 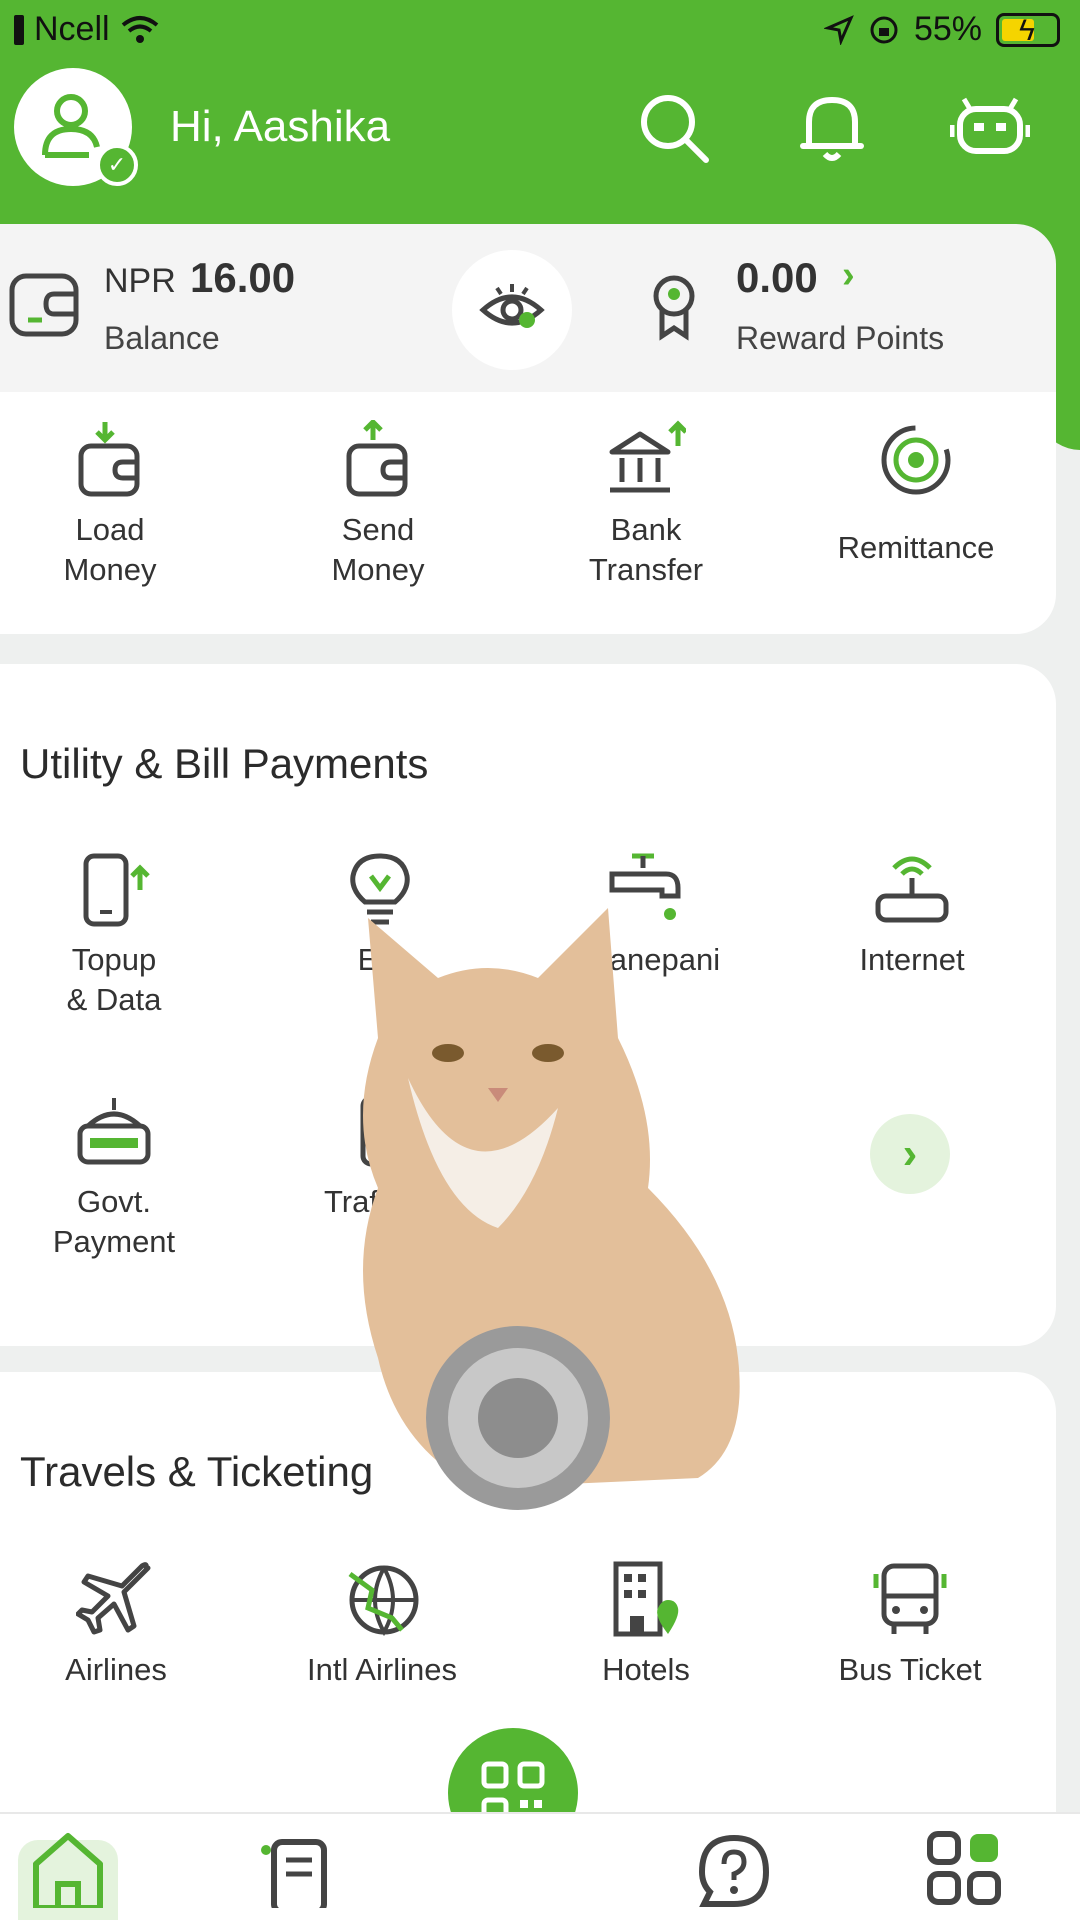 What do you see at coordinates (68, 1870) in the screenshot?
I see `home-icon` at bounding box center [68, 1870].